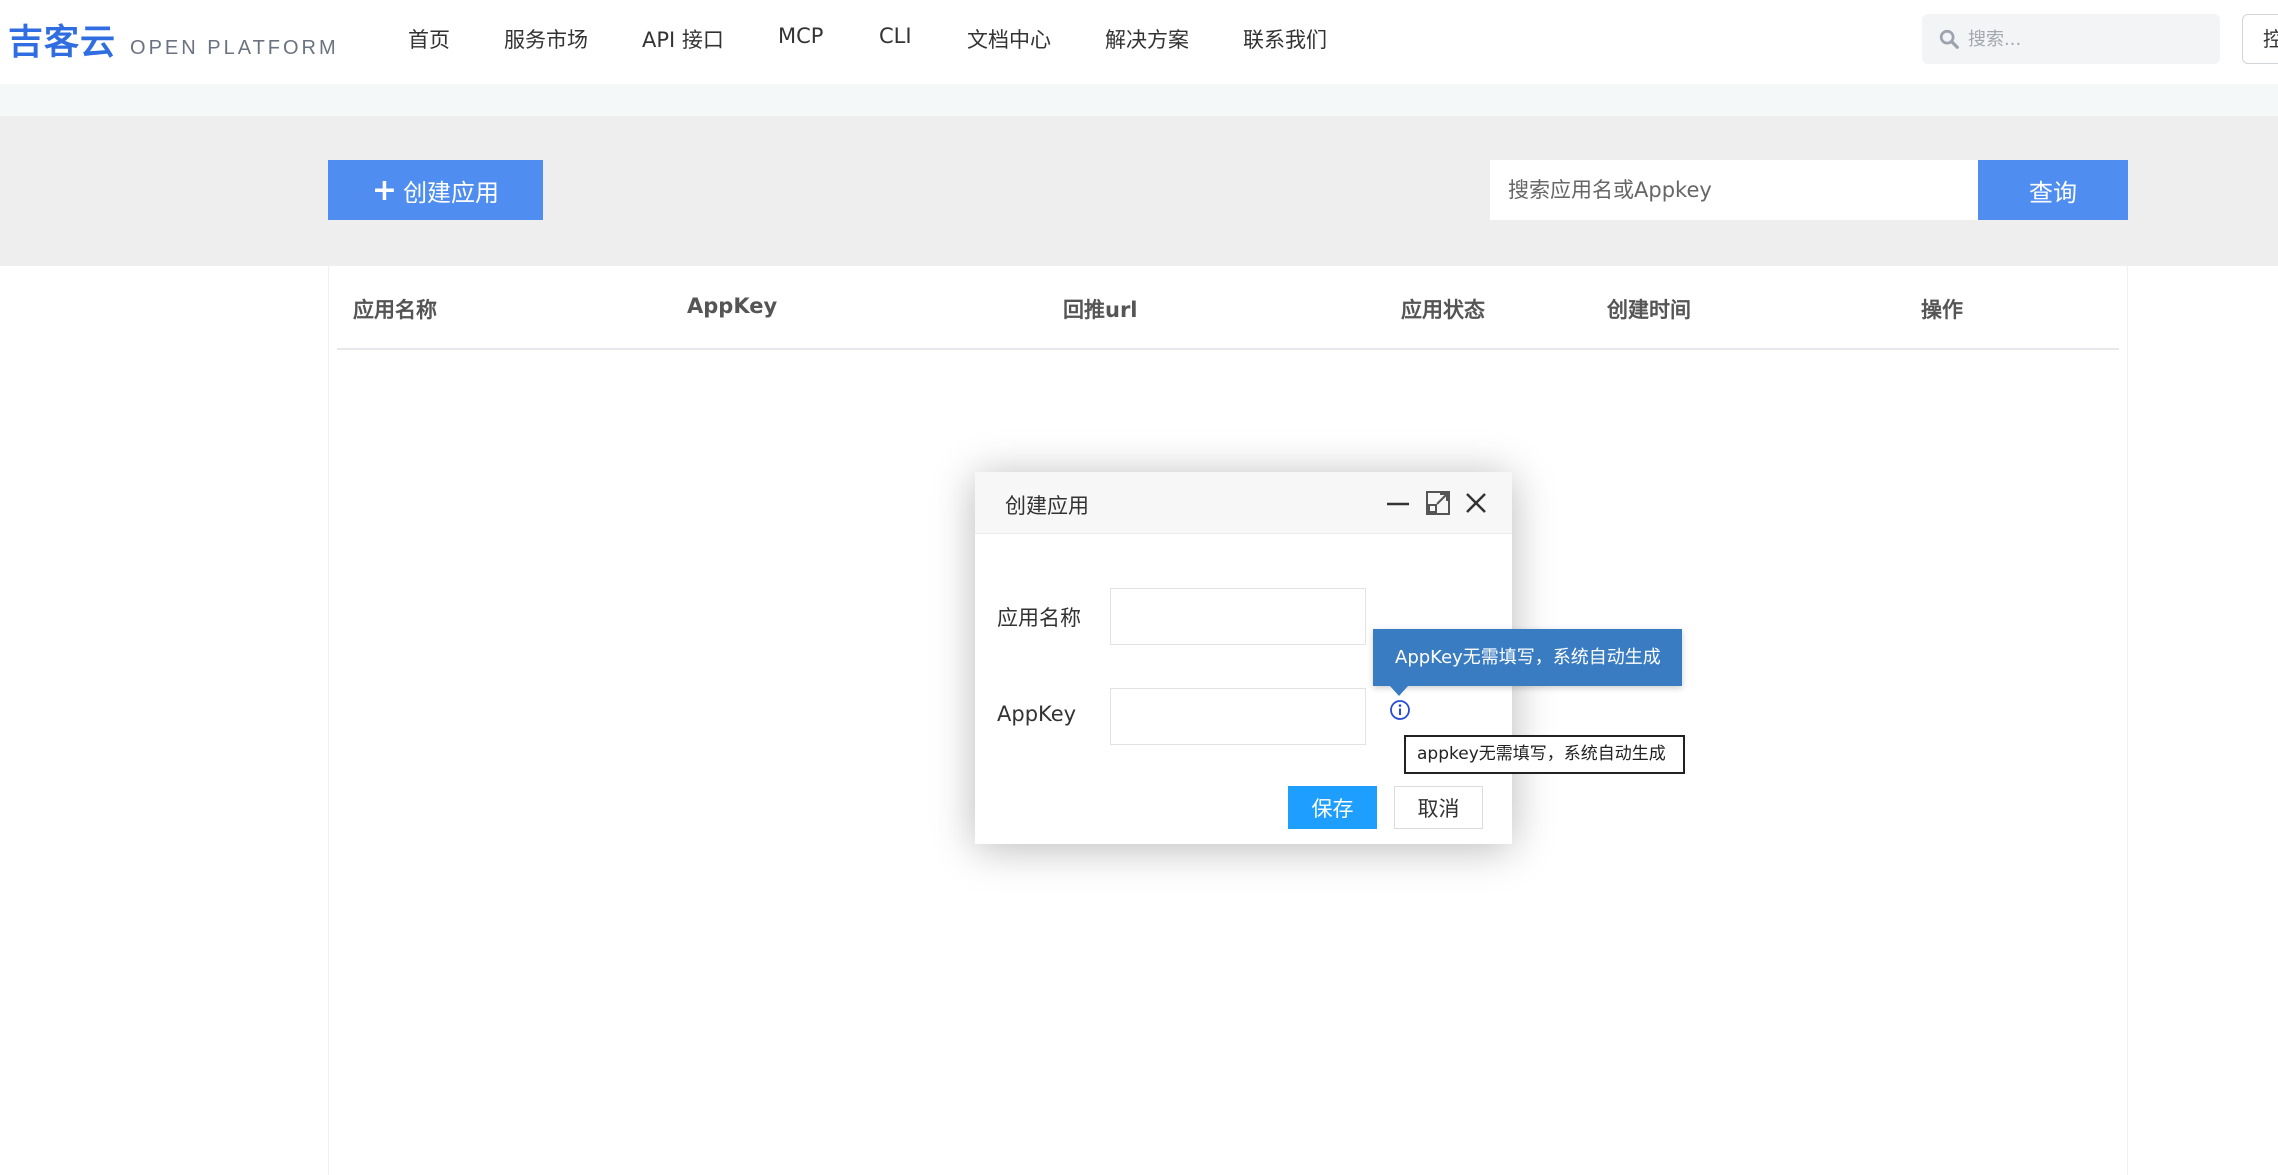 Image resolution: width=2278 pixels, height=1175 pixels. Describe the element at coordinates (546, 39) in the screenshot. I see `nav-item-market: 服务市场` at that location.